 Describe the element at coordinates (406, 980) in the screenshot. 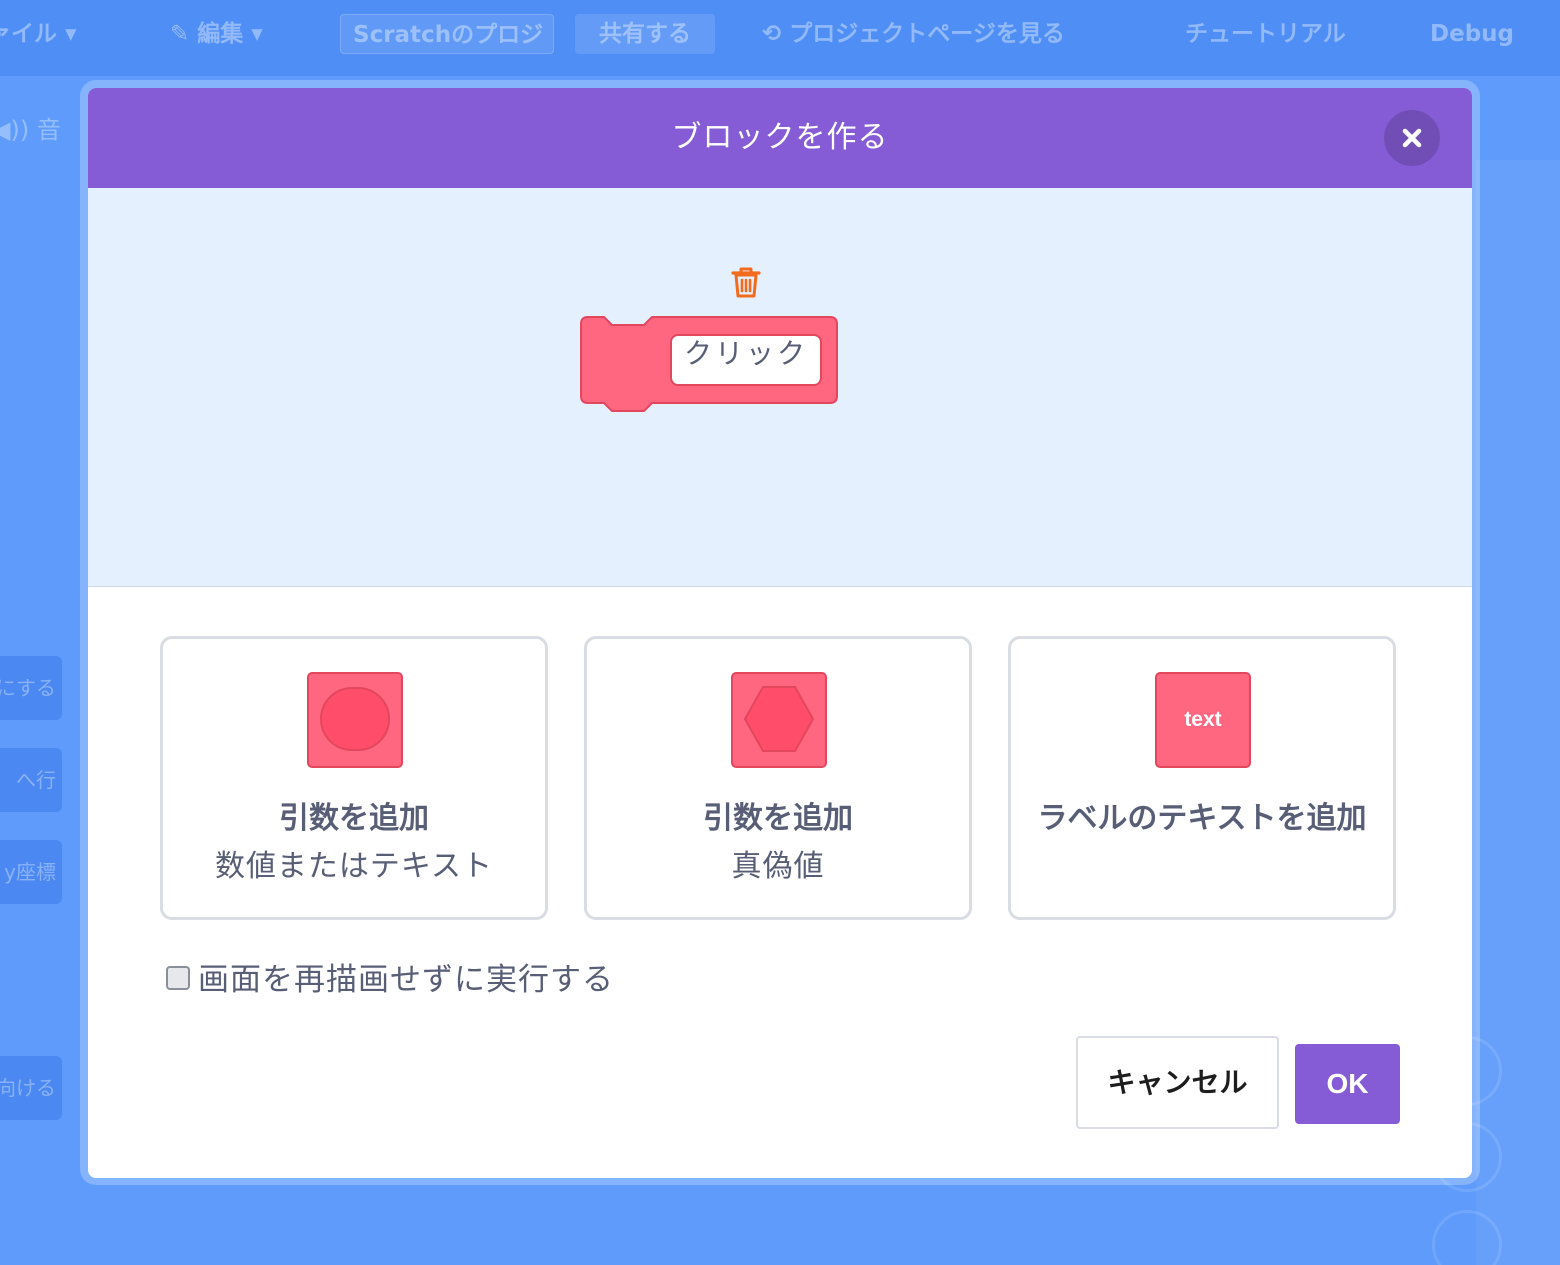

I see `run-without-refresh-label: 画面を再描画せずに実行する` at that location.